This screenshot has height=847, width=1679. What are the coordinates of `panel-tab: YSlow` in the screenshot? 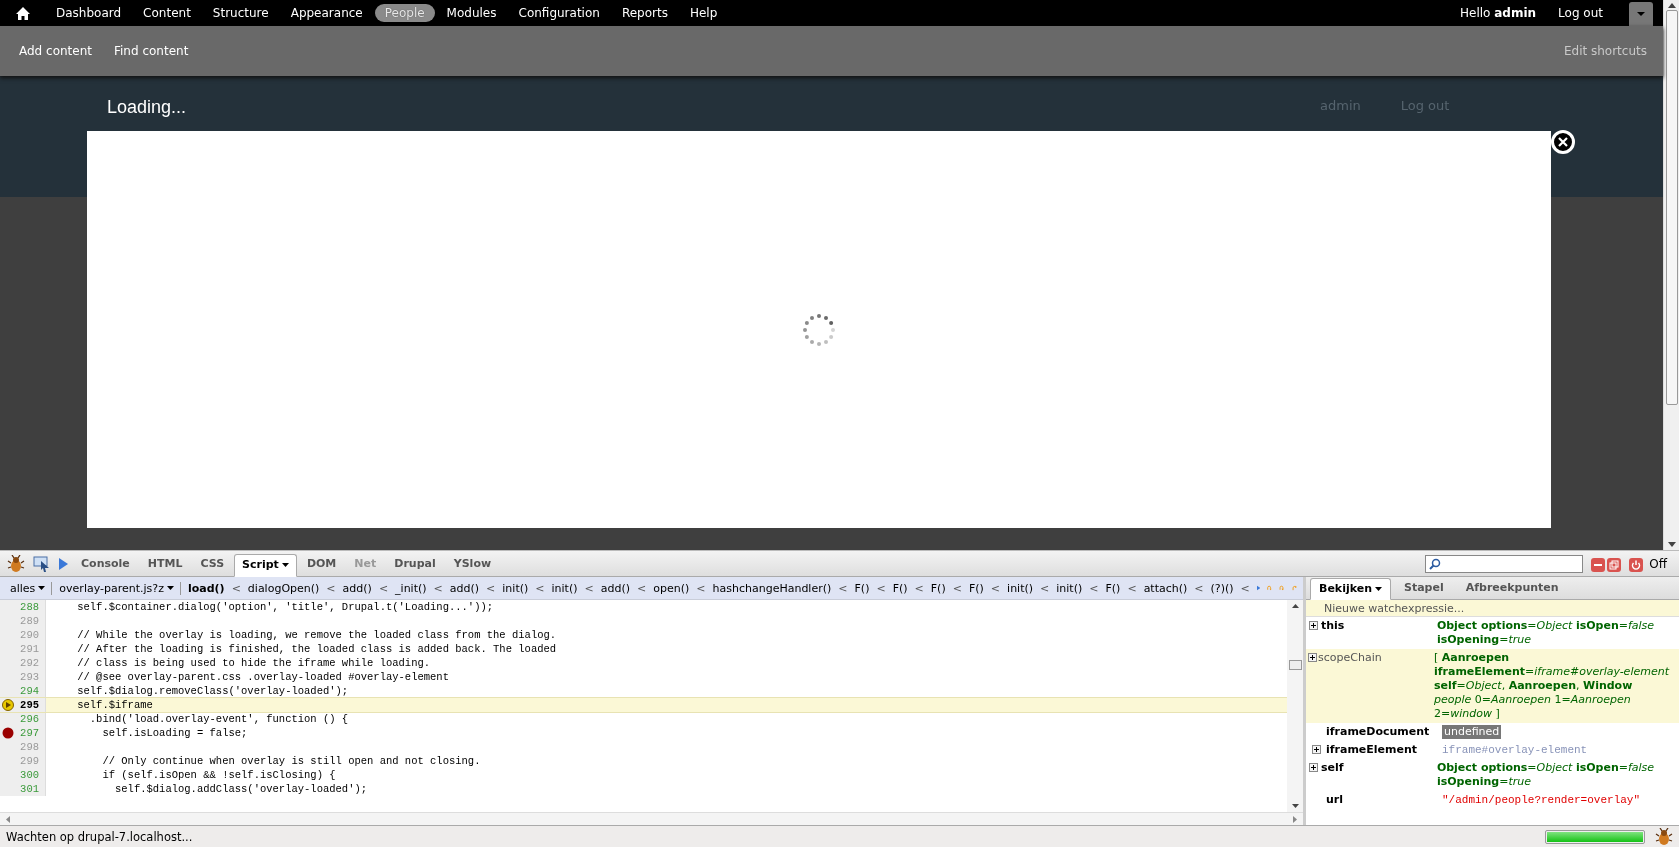 It's located at (472, 564).